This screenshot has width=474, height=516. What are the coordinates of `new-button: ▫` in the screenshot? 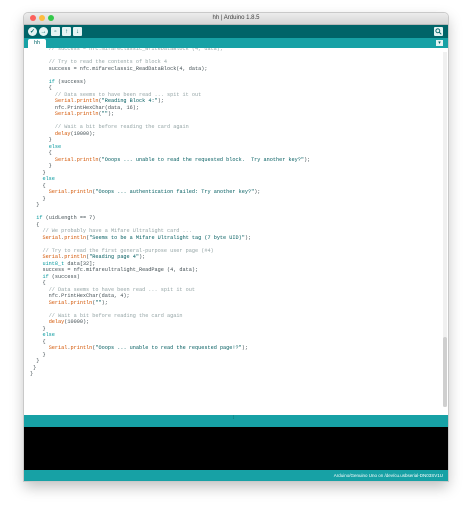 It's located at (55, 31).